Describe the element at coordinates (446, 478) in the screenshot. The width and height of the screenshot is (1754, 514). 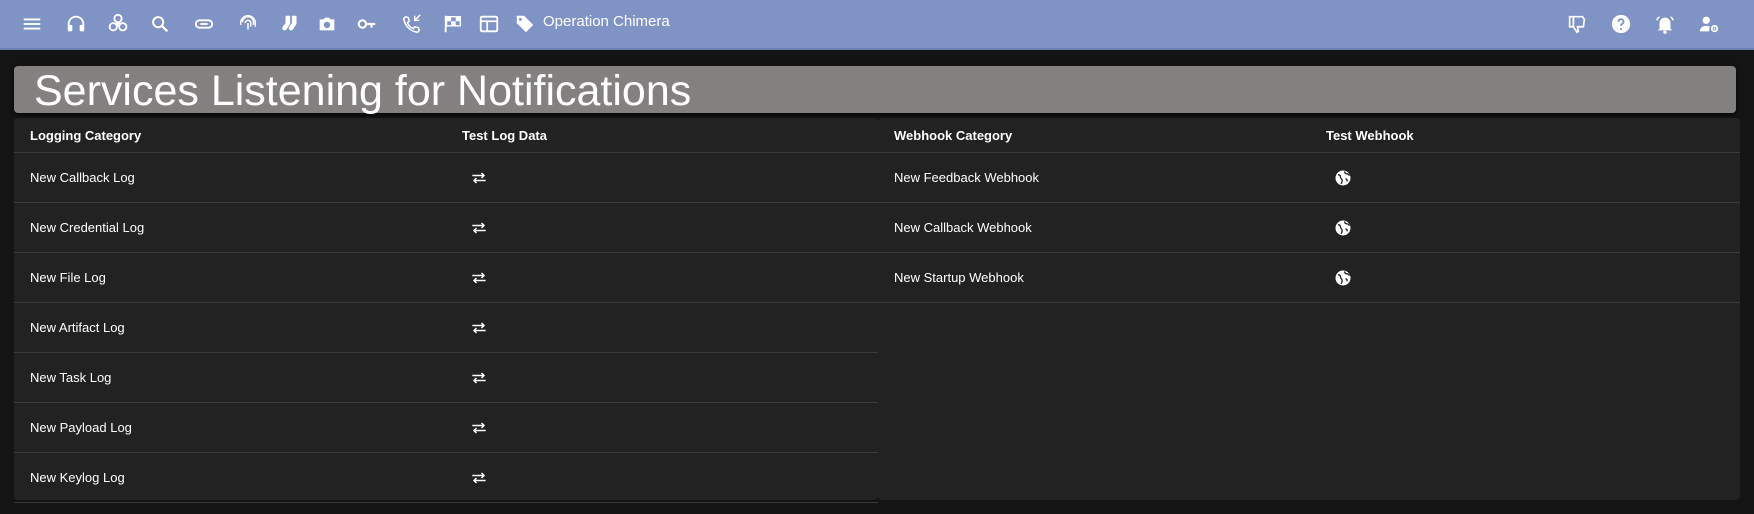
I see `table-row: New Keylog Log` at that location.